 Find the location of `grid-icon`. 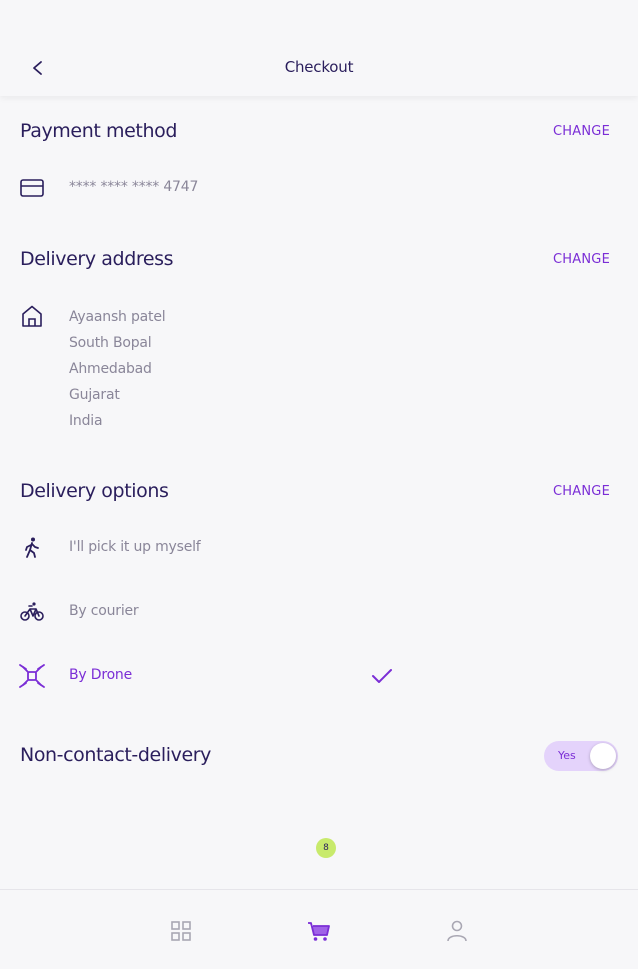

grid-icon is located at coordinates (181, 931).